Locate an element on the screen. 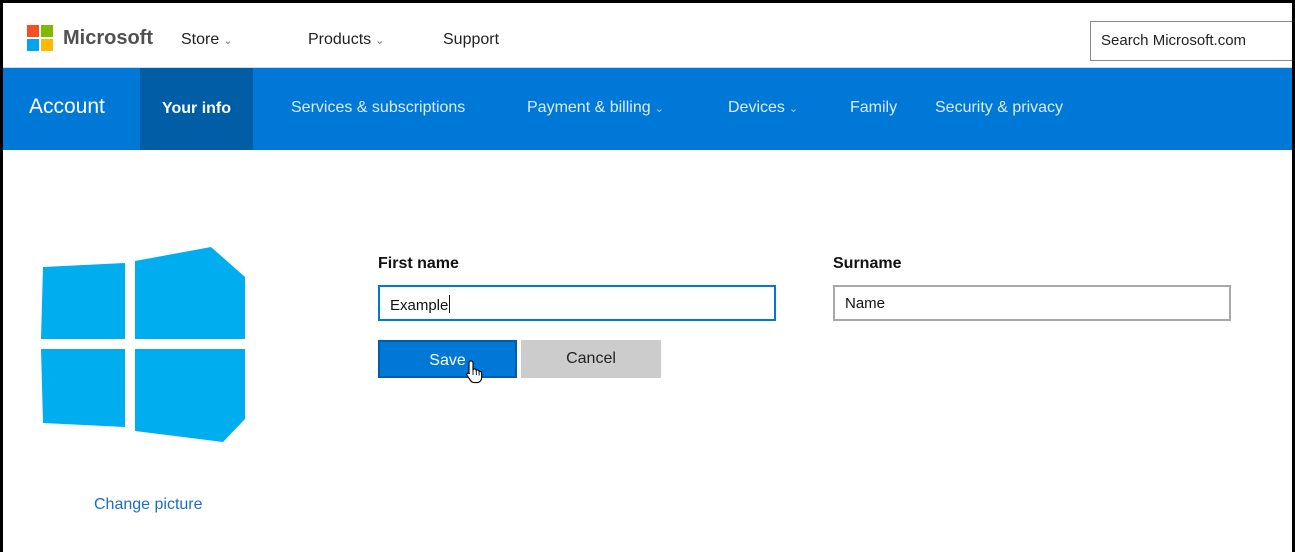 The width and height of the screenshot is (1295, 555). hand-cursor-icon is located at coordinates (474, 372).